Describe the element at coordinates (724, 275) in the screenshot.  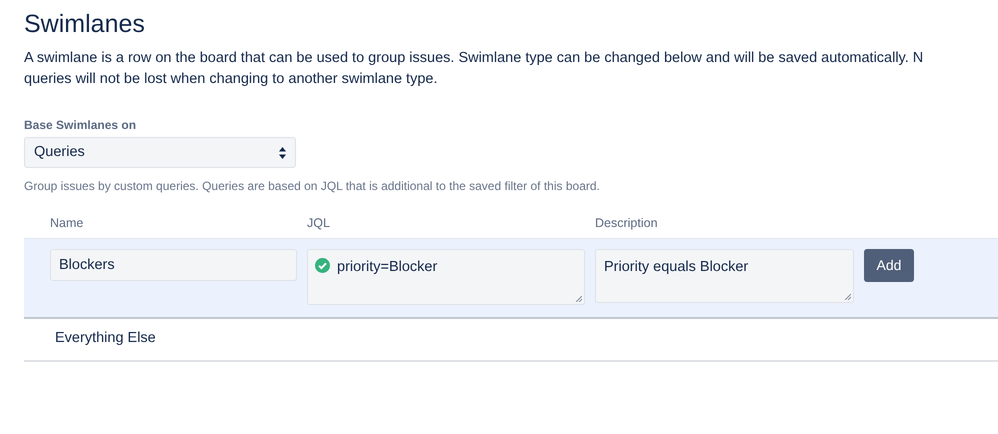
I see `description-field: Priority equals Blocker` at that location.